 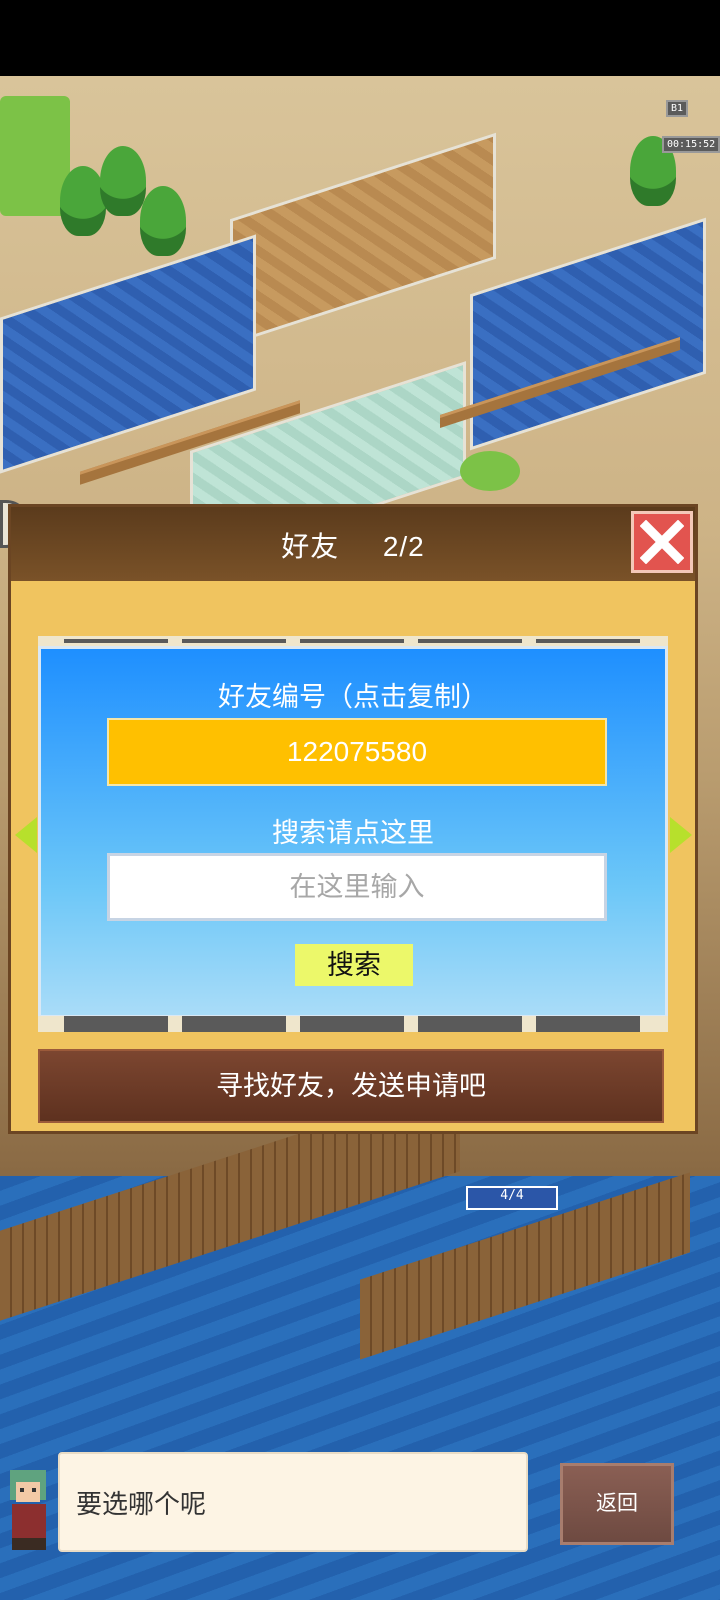 I want to click on character-avatar, so click(x=29, y=1506).